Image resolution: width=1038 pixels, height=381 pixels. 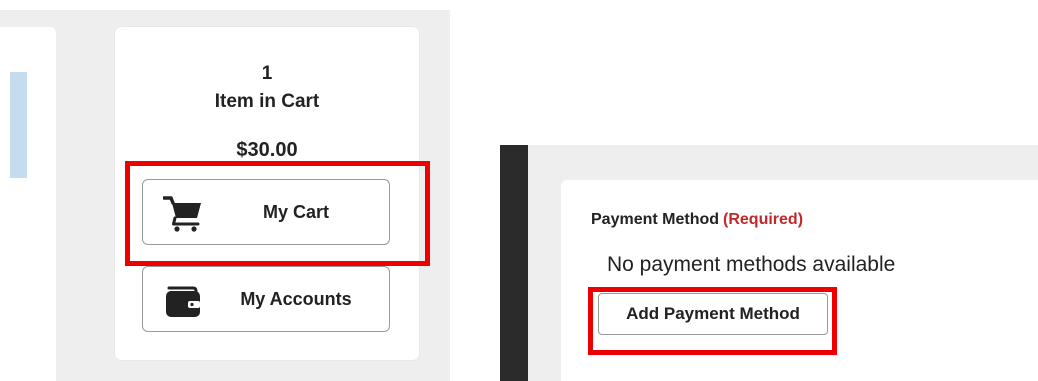 What do you see at coordinates (295, 212) in the screenshot?
I see `my-cart-label: My Cart` at bounding box center [295, 212].